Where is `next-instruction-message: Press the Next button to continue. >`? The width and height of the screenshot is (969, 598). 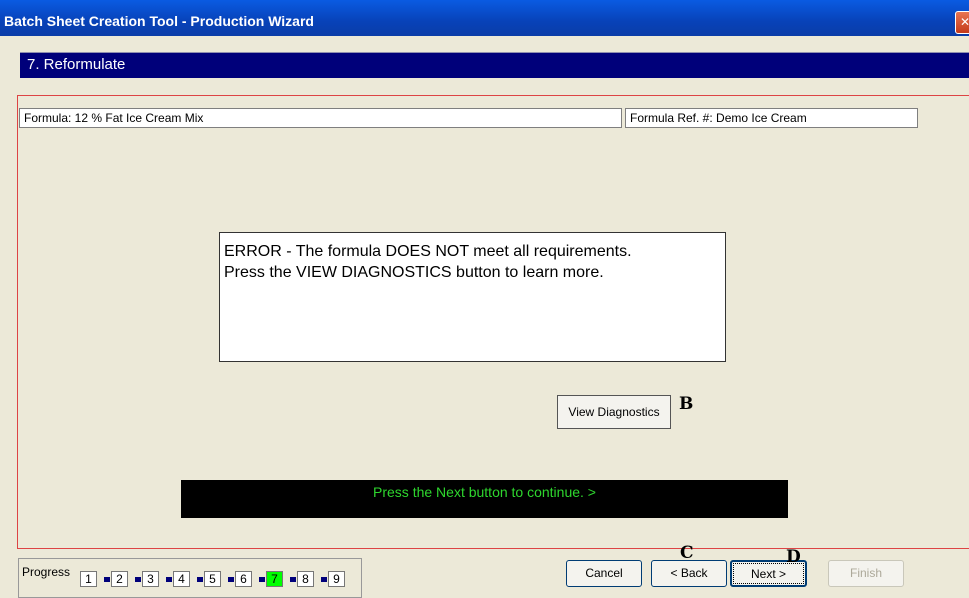
next-instruction-message: Press the Next button to continue. > is located at coordinates (484, 499).